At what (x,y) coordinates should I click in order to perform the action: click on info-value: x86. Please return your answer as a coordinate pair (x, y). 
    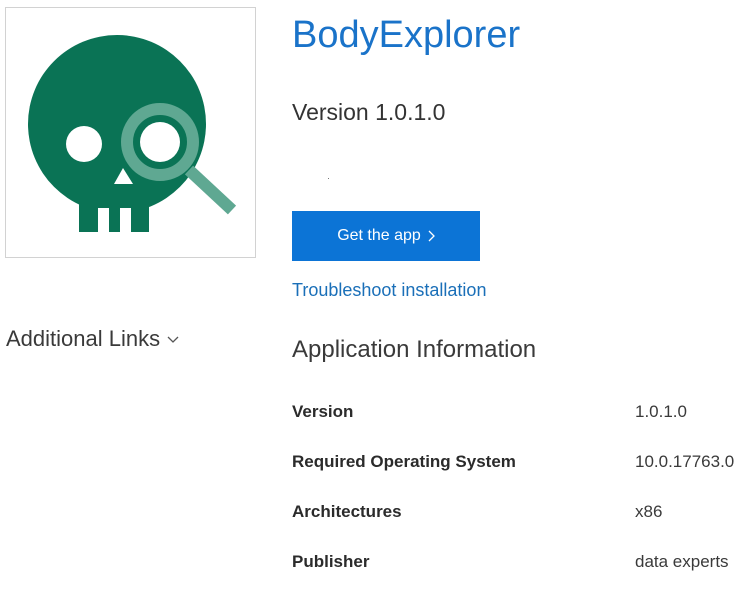
    Looking at the image, I should click on (649, 511).